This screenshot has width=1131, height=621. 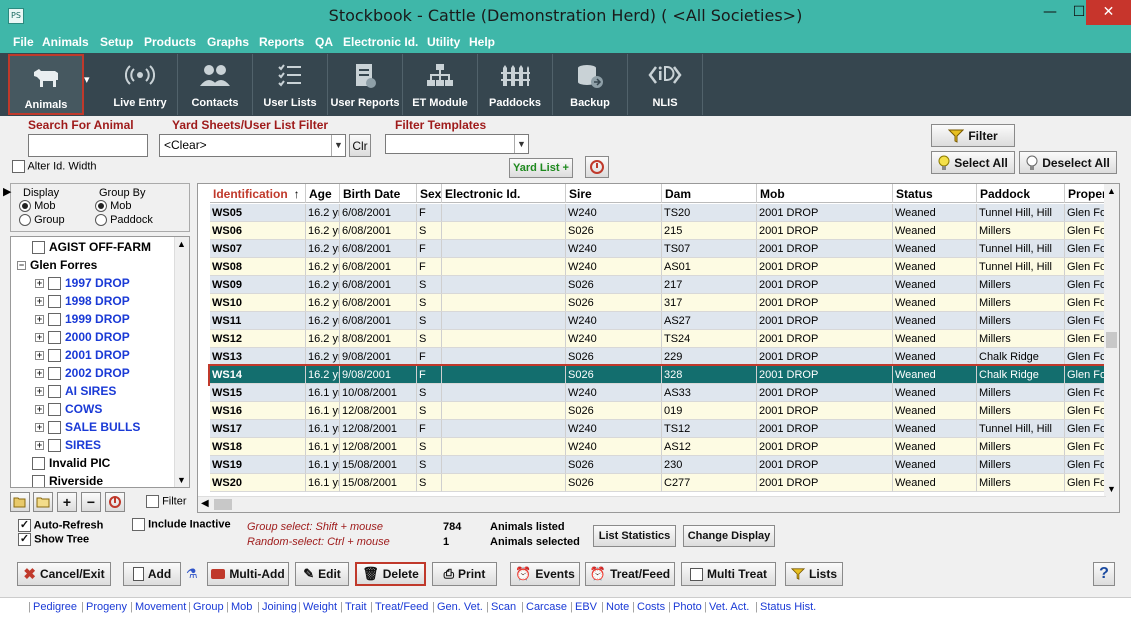 I want to click on grid-vertical-scrollbar: ▲ ▼, so click(x=1111, y=348).